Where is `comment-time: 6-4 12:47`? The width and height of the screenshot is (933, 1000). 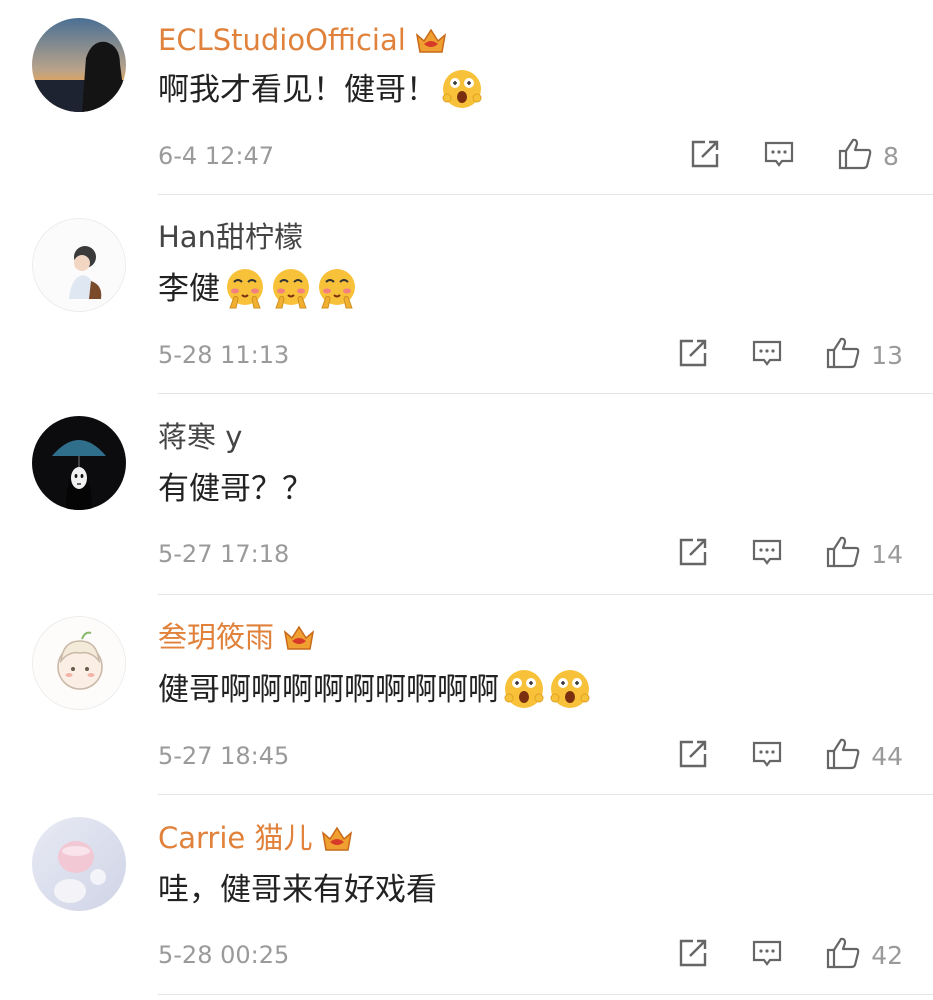 comment-time: 6-4 12:47 is located at coordinates (216, 156).